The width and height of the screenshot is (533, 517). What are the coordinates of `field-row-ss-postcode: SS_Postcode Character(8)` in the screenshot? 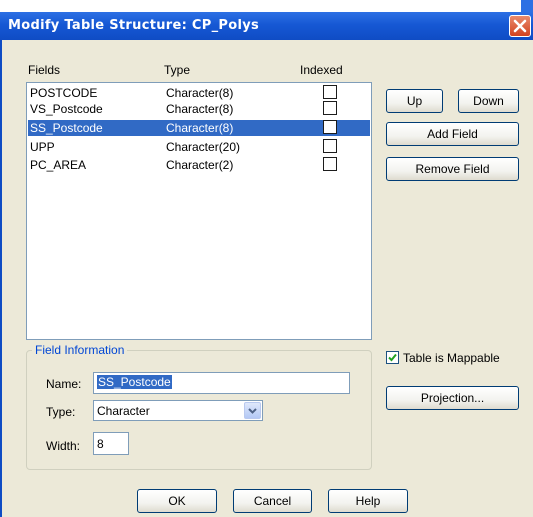 It's located at (199, 128).